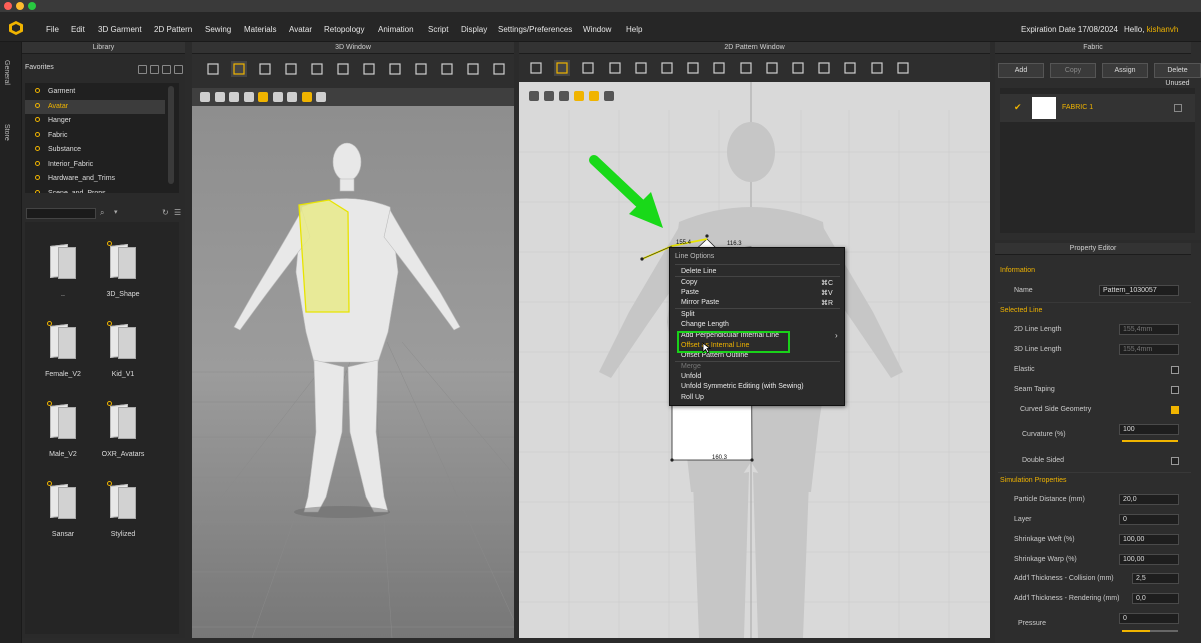  I want to click on menu-display: Display, so click(474, 29).